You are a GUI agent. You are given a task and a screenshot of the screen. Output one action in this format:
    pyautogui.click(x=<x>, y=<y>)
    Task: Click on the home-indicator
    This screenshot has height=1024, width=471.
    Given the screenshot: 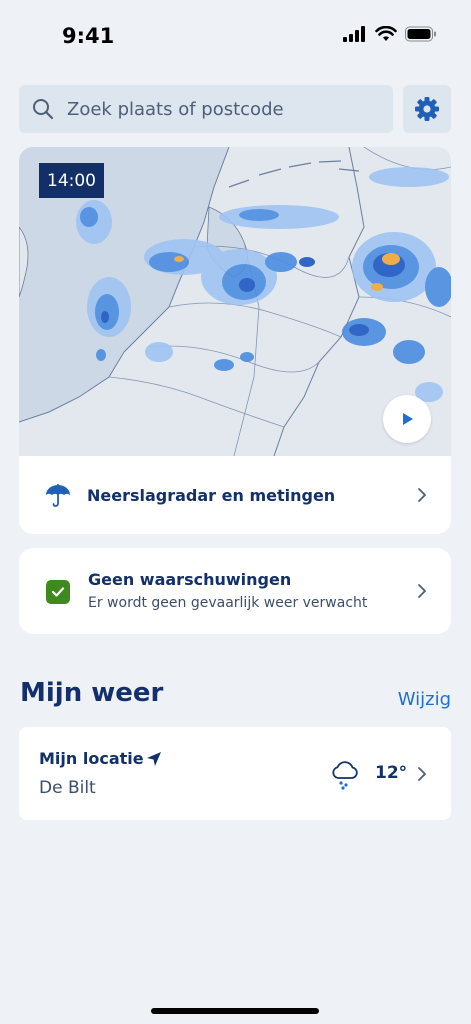 What is the action you would take?
    pyautogui.click(x=235, y=1011)
    